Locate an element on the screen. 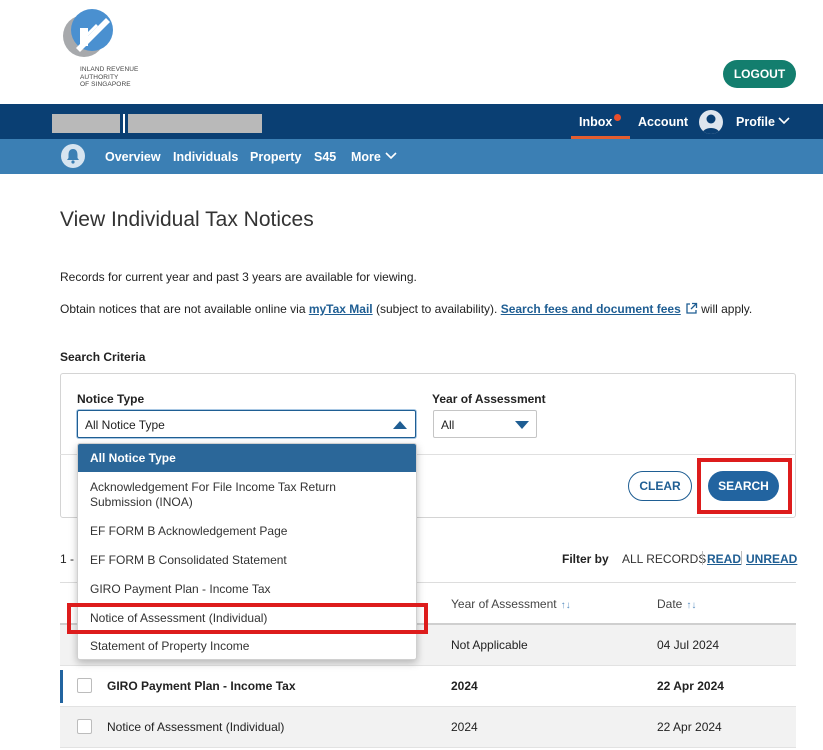 This screenshot has width=823, height=750. dropdown-option-giro: GIRO Payment Plan - Income Tax is located at coordinates (247, 589).